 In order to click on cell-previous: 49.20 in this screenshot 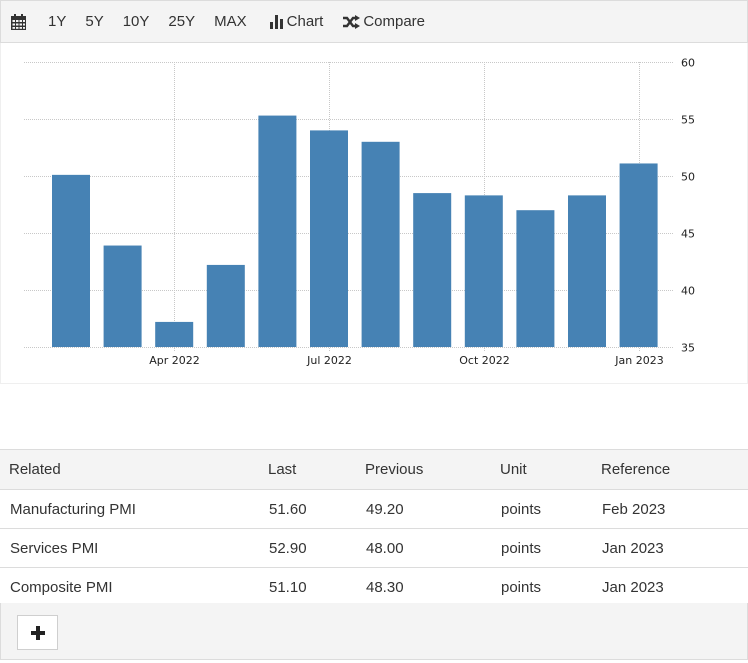, I will do `click(423, 509)`.